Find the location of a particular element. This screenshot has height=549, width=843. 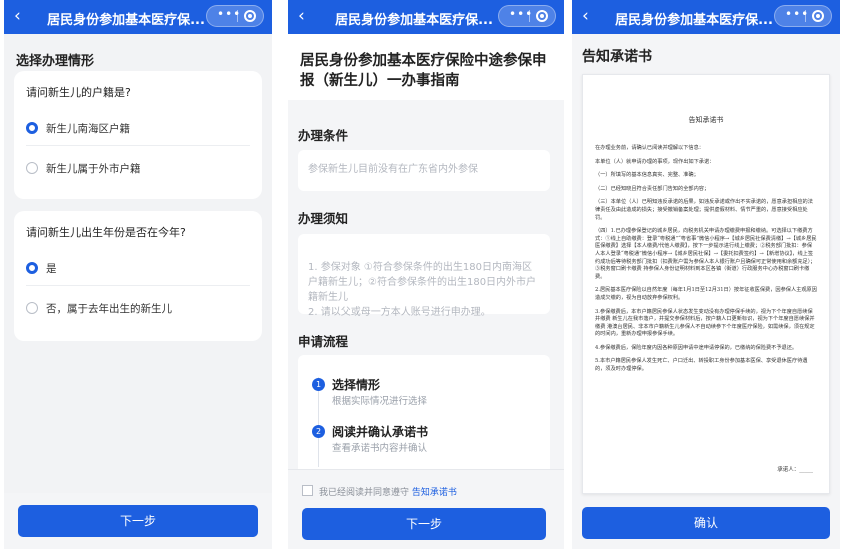

doc-paragraph: 本单位（人）就申请办理的事项，现作出如下承诺： is located at coordinates (655, 161).